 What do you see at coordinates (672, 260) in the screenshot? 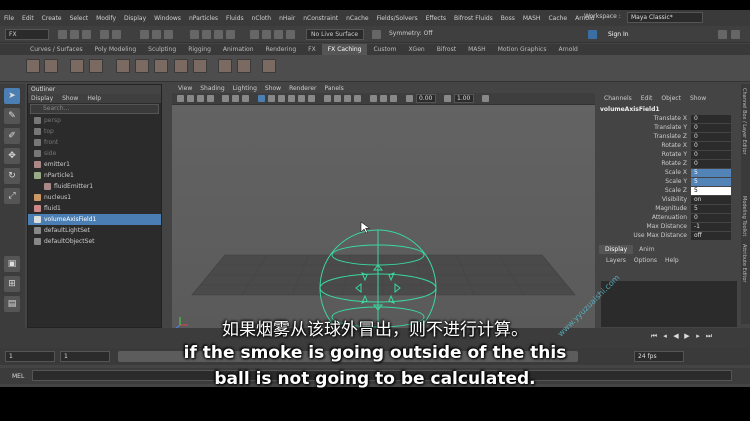
I see `layer-menu-help: Help` at bounding box center [672, 260].